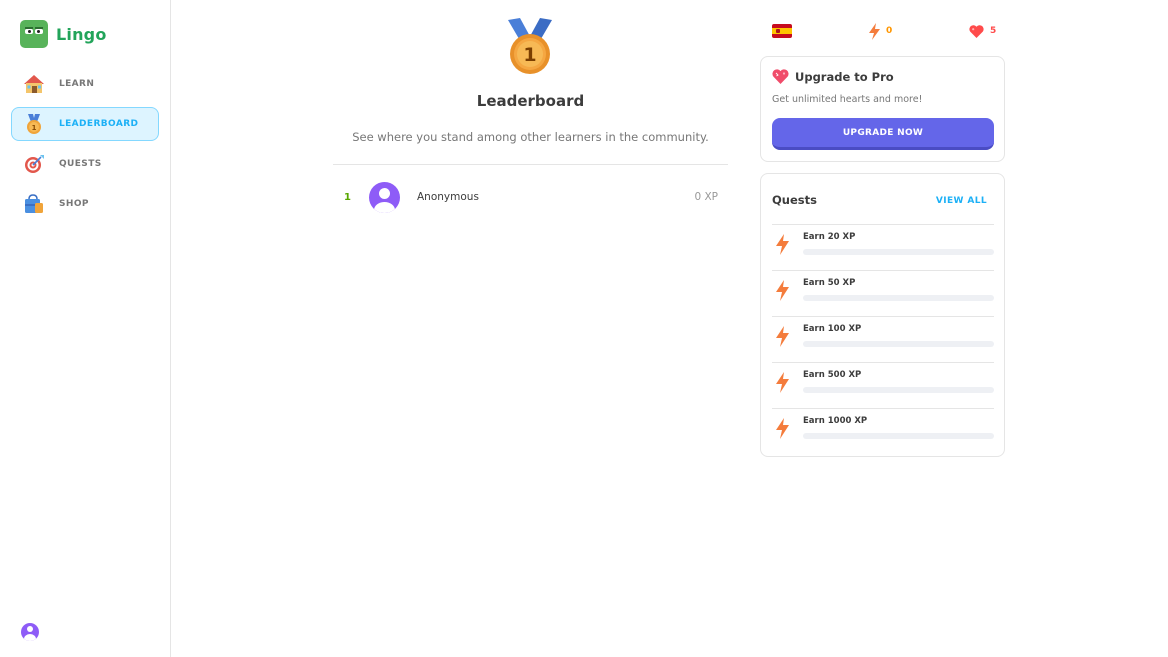  Describe the element at coordinates (530, 197) in the screenshot. I see `leaderboard-row: 1 Anonymous 0 XP` at that location.